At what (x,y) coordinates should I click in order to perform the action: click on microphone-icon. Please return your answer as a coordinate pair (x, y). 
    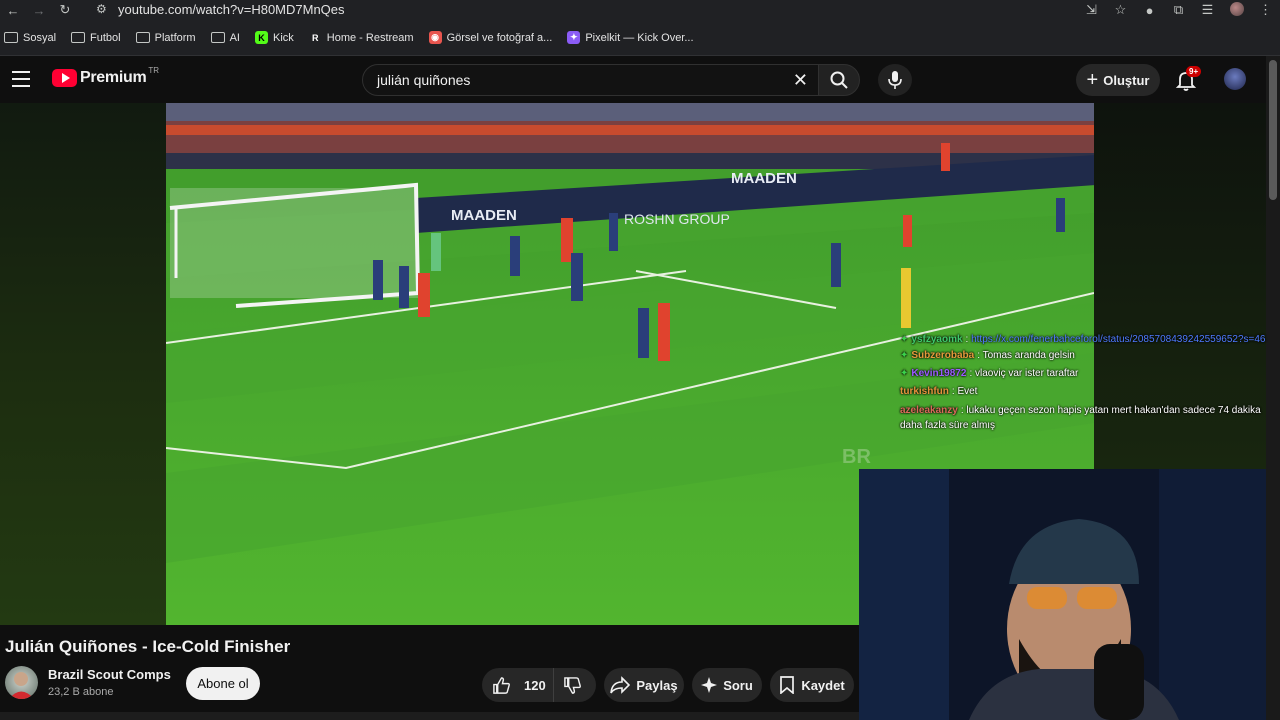
    Looking at the image, I should click on (895, 80).